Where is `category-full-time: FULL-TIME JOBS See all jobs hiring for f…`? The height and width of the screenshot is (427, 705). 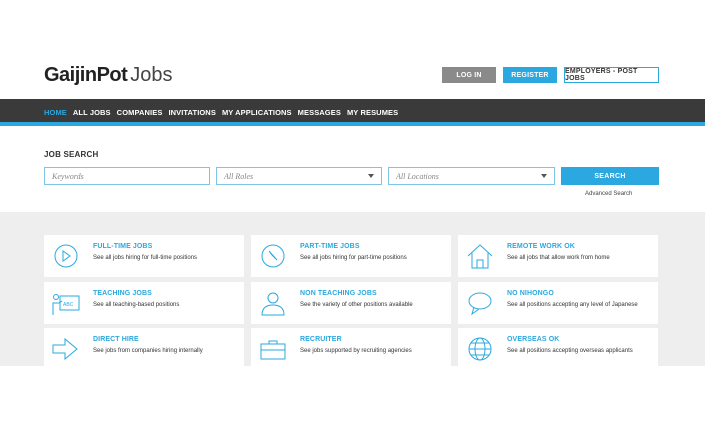 category-full-time: FULL-TIME JOBS See all jobs hiring for f… is located at coordinates (144, 256).